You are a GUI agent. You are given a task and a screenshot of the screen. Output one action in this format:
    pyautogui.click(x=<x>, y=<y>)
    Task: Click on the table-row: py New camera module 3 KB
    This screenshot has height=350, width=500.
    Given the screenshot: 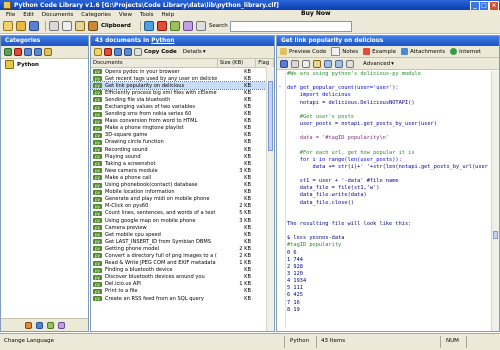 What is the action you would take?
    pyautogui.click(x=182, y=170)
    